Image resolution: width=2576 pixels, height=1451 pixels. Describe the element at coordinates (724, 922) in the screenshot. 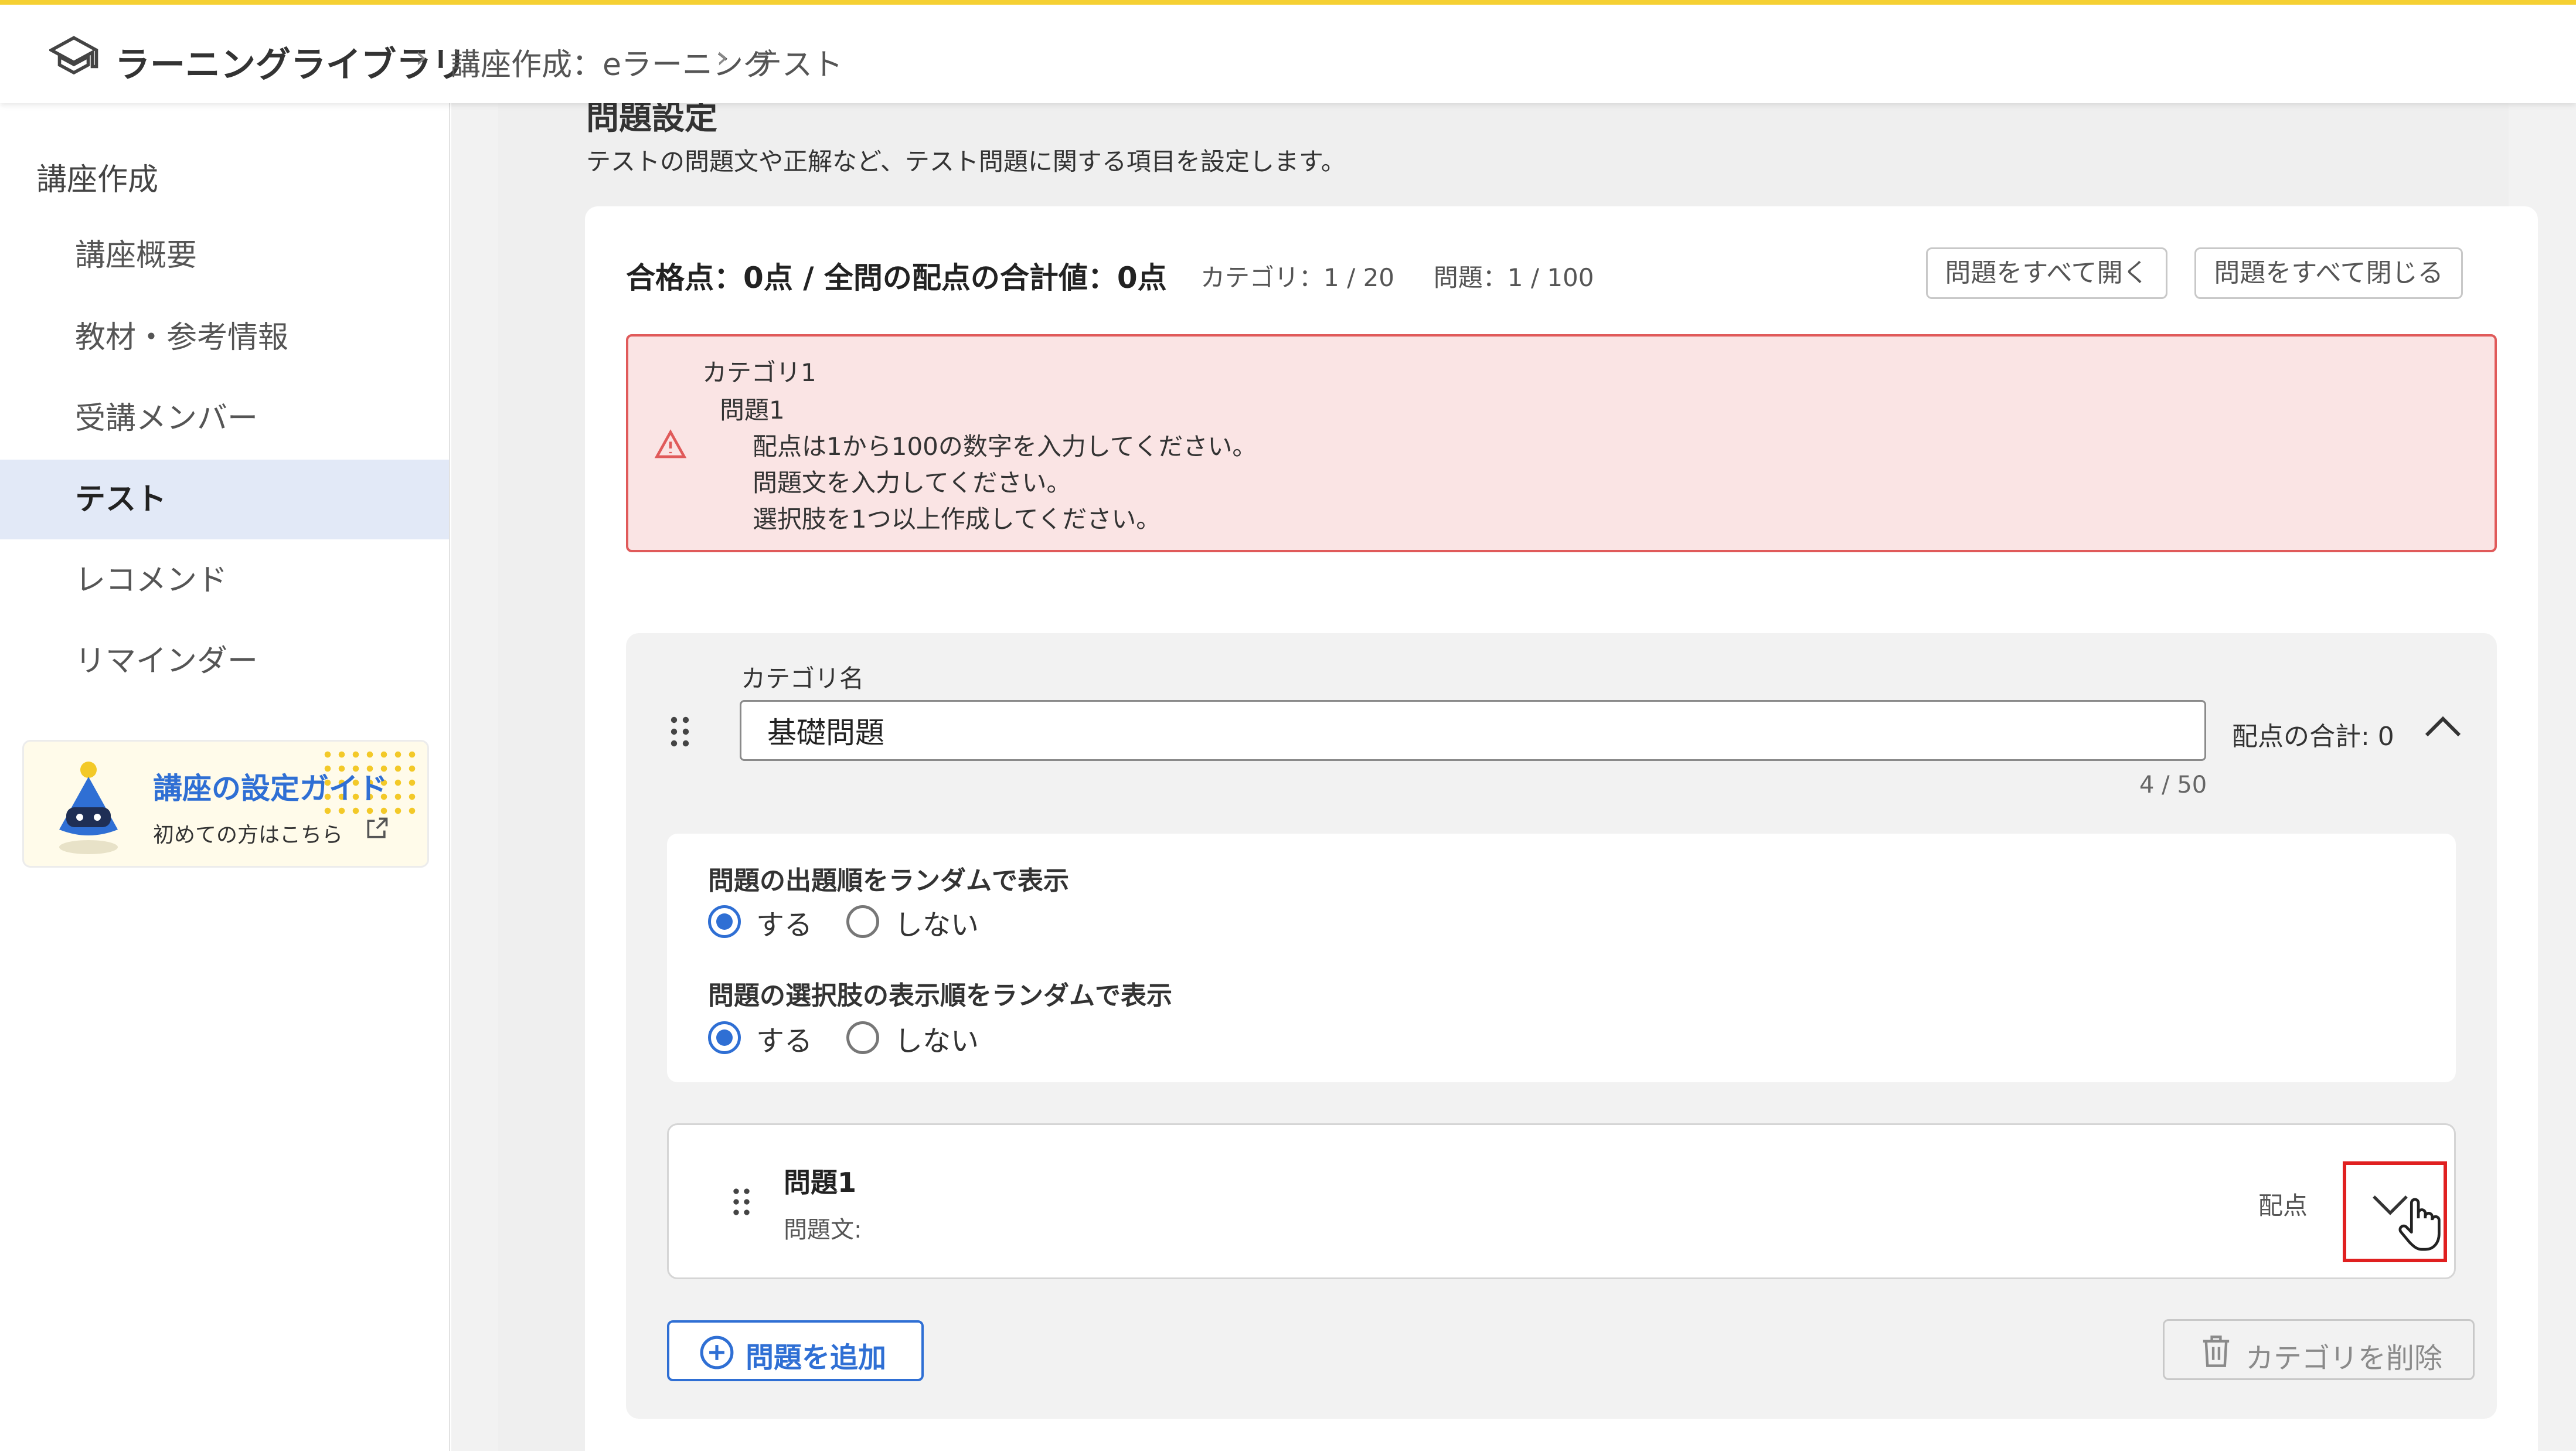

I see `random-order-yes-radio` at that location.